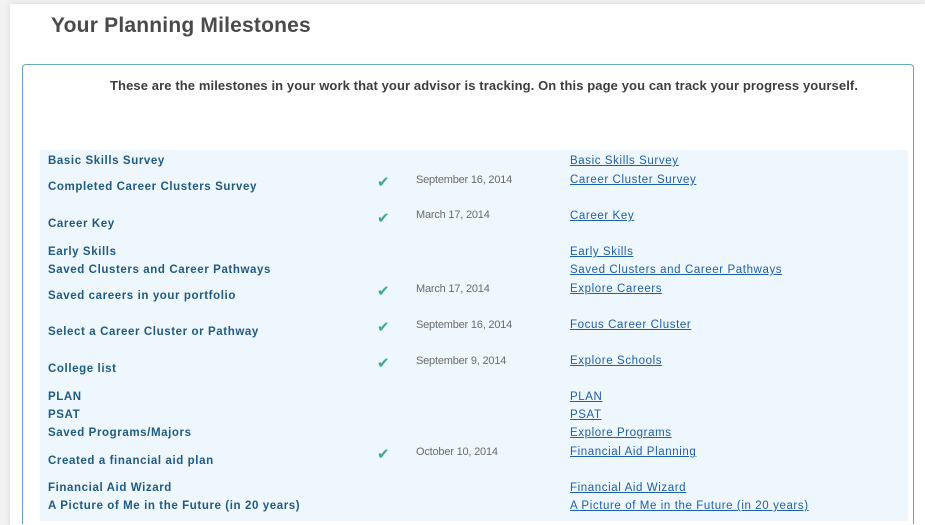 The height and width of the screenshot is (525, 925). What do you see at coordinates (676, 270) in the screenshot?
I see `milestone-link: Saved Clusters and Career Pathways` at bounding box center [676, 270].